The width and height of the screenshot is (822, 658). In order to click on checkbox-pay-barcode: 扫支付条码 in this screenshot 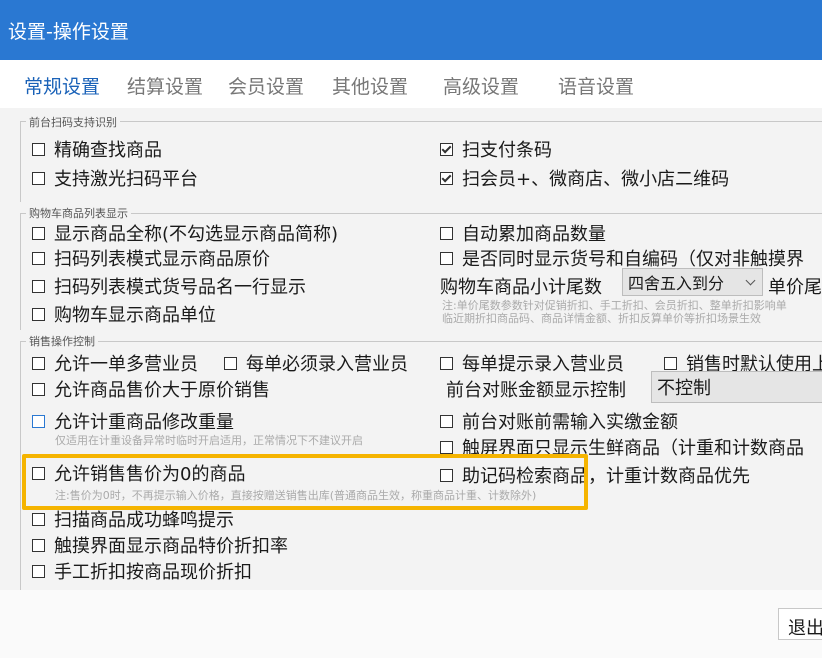, I will do `click(496, 149)`.